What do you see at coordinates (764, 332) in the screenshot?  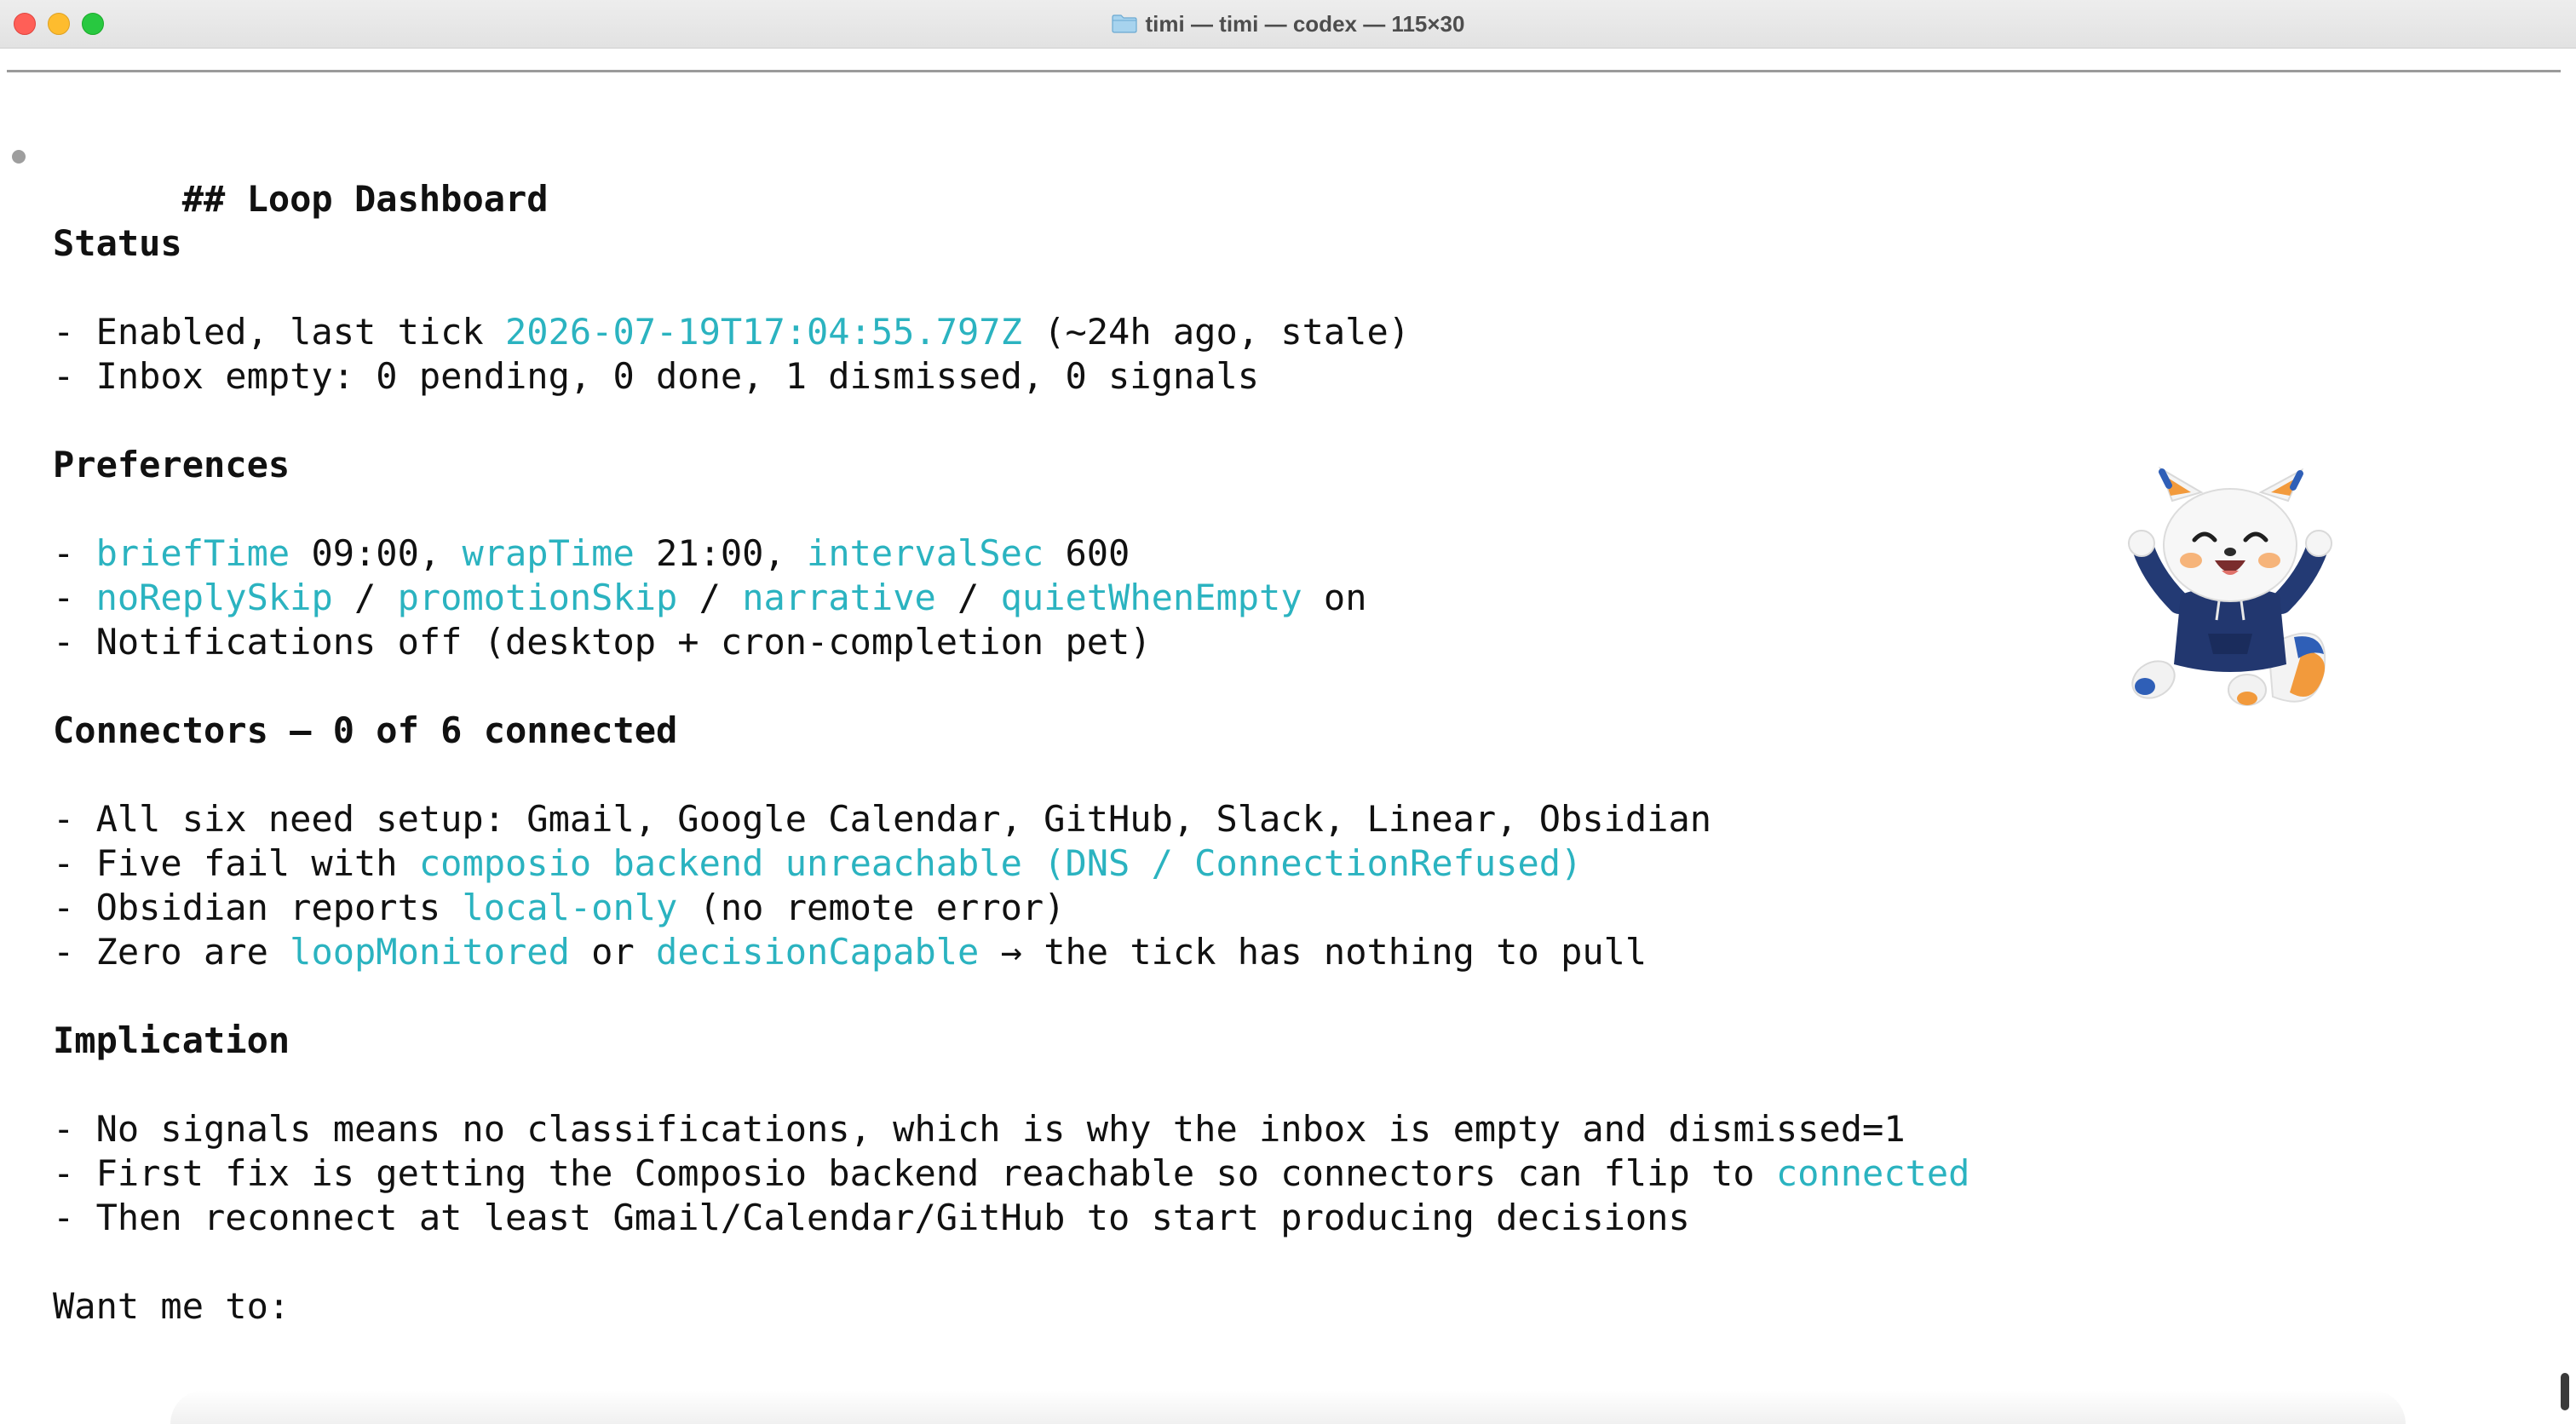 I see `last-tick-timestamp: 2026-07-19T17:04:55.797Z` at bounding box center [764, 332].